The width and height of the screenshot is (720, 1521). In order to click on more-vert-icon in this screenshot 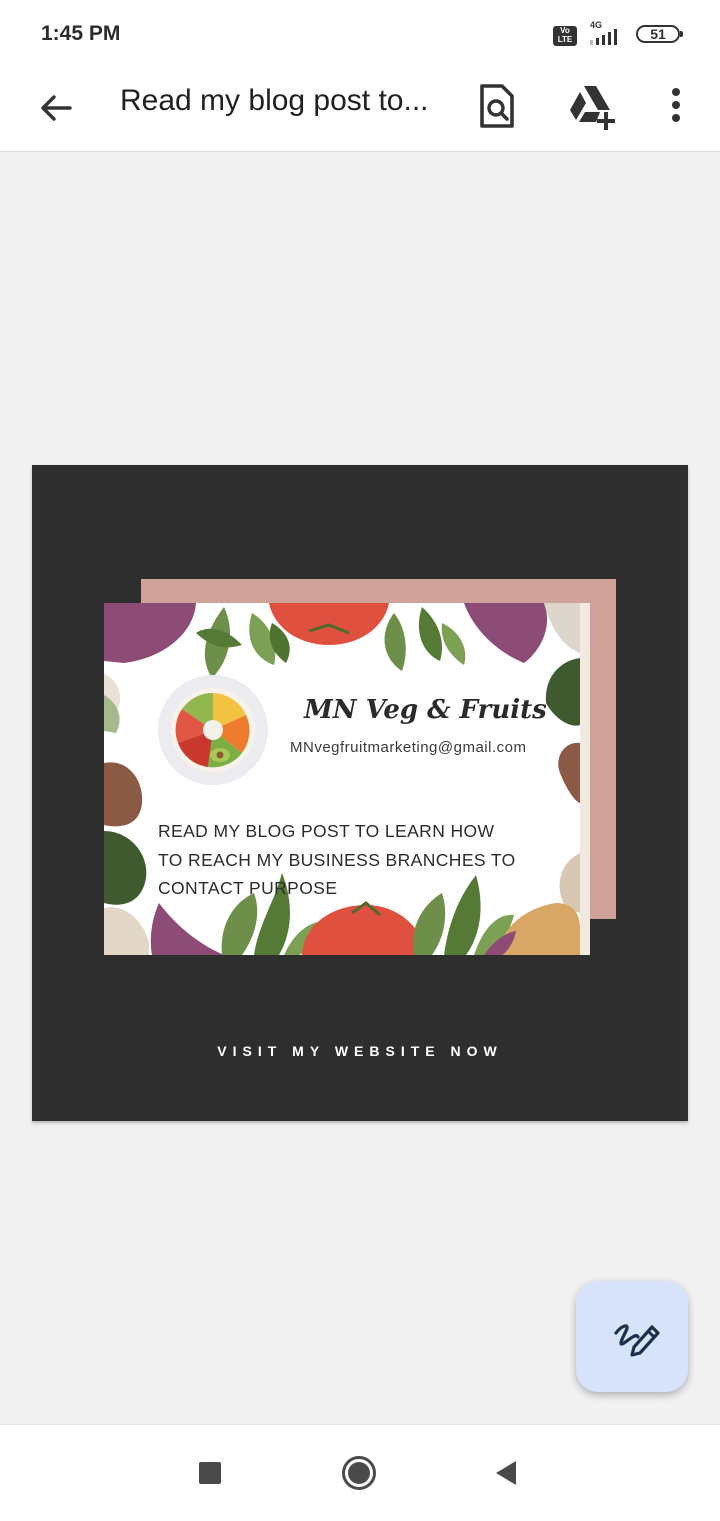, I will do `click(676, 106)`.